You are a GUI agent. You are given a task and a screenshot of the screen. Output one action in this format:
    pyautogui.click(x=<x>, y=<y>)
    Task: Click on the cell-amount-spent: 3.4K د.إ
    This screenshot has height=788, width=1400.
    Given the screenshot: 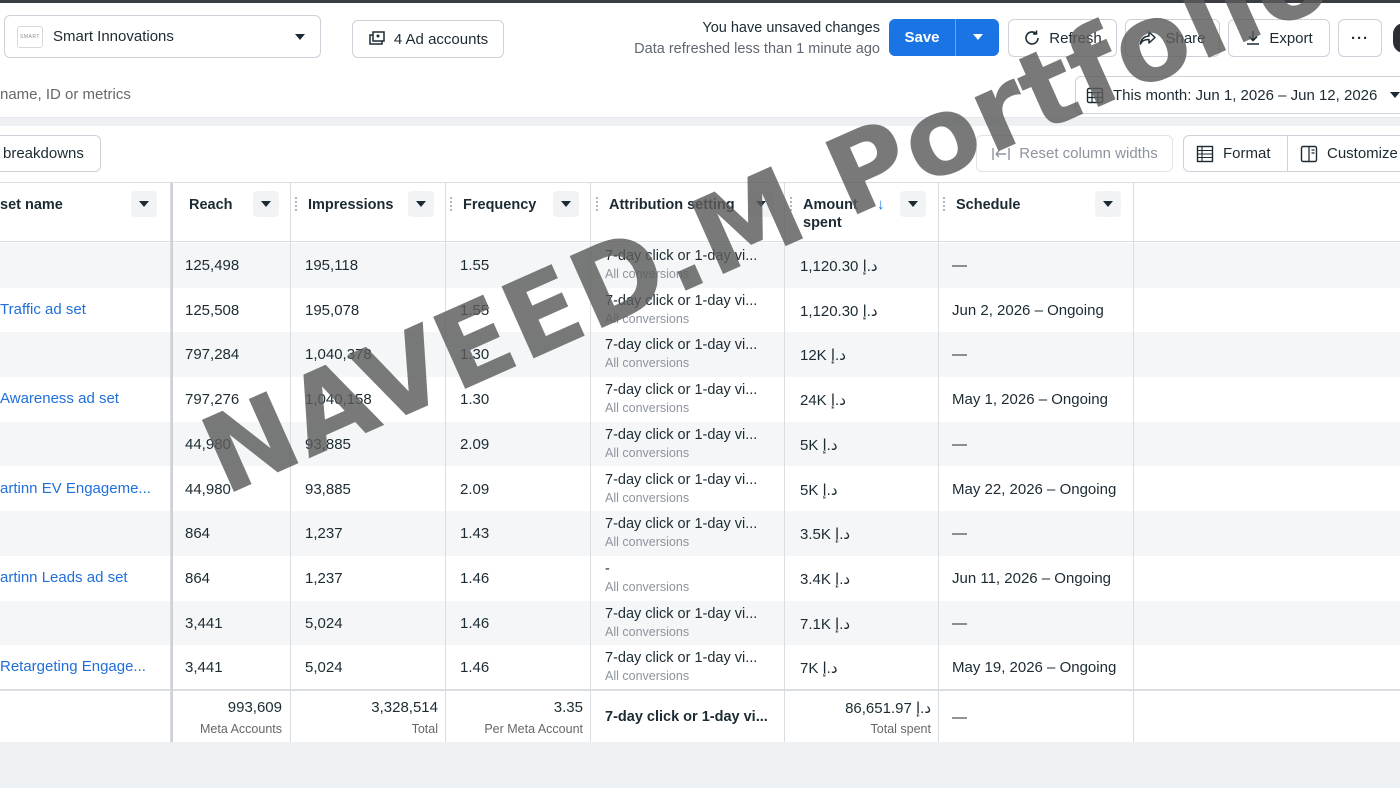 What is the action you would take?
    pyautogui.click(x=825, y=579)
    